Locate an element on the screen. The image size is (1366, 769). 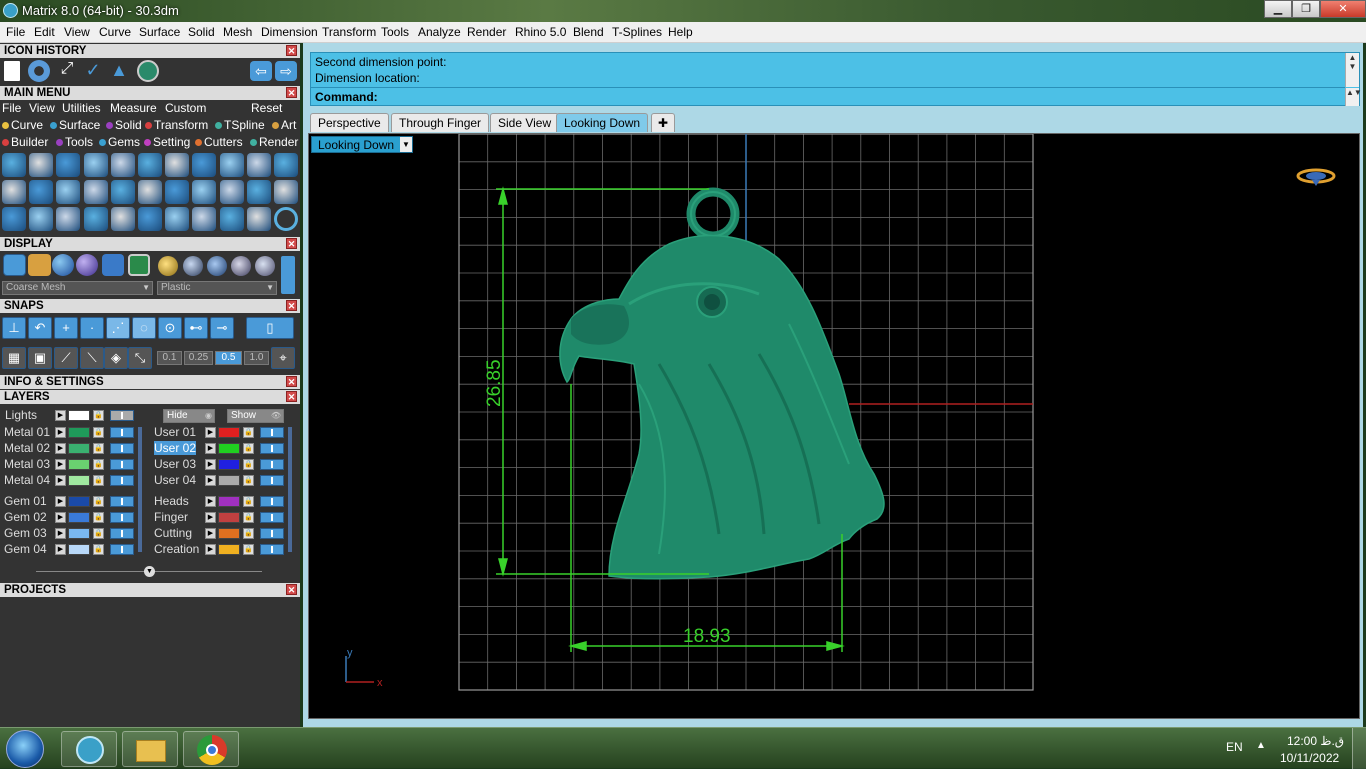
molecule-tool-icon is located at coordinates (14, 192).